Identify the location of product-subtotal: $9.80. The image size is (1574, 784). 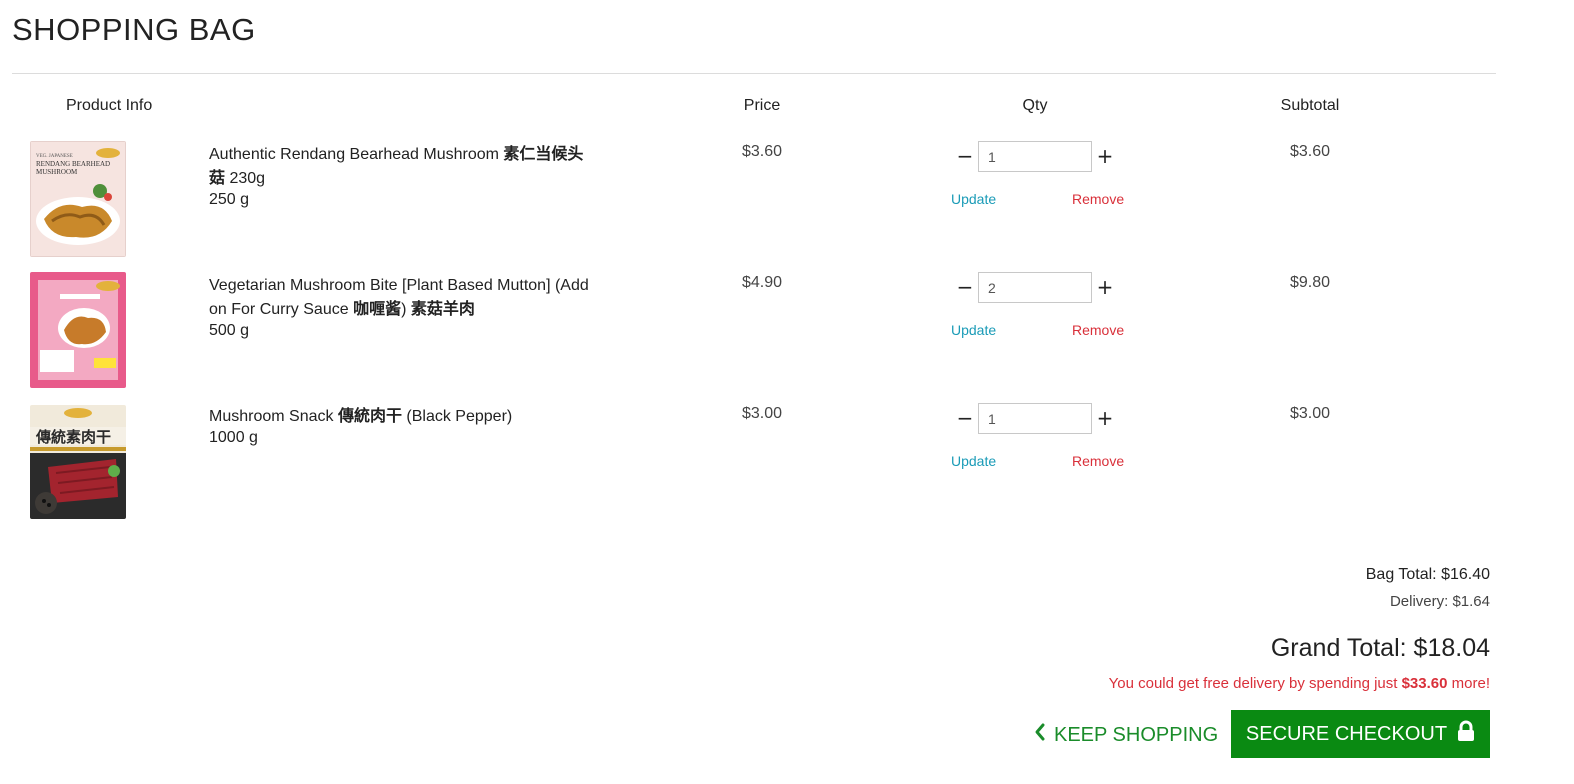
(1310, 282).